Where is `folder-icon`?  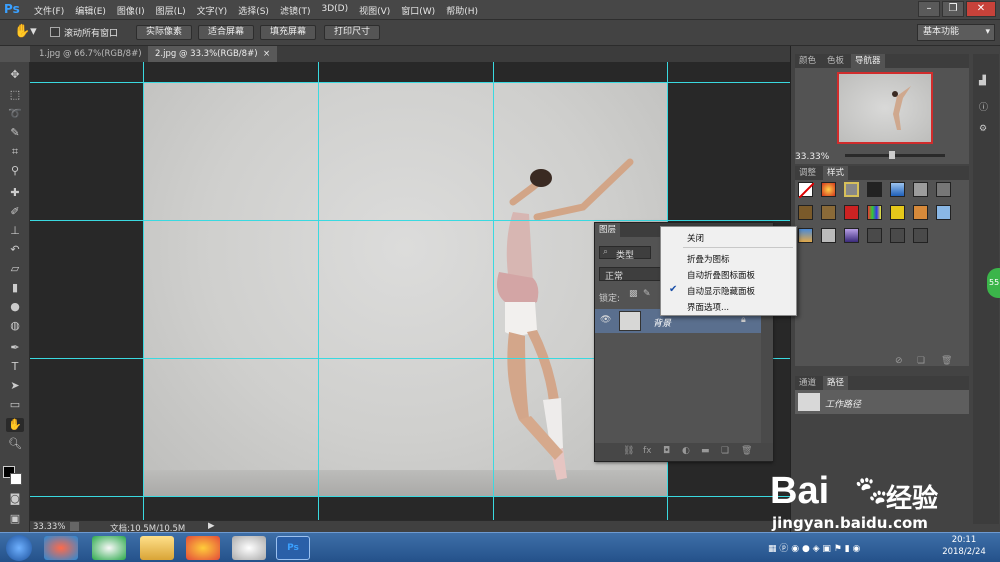 folder-icon is located at coordinates (157, 548).